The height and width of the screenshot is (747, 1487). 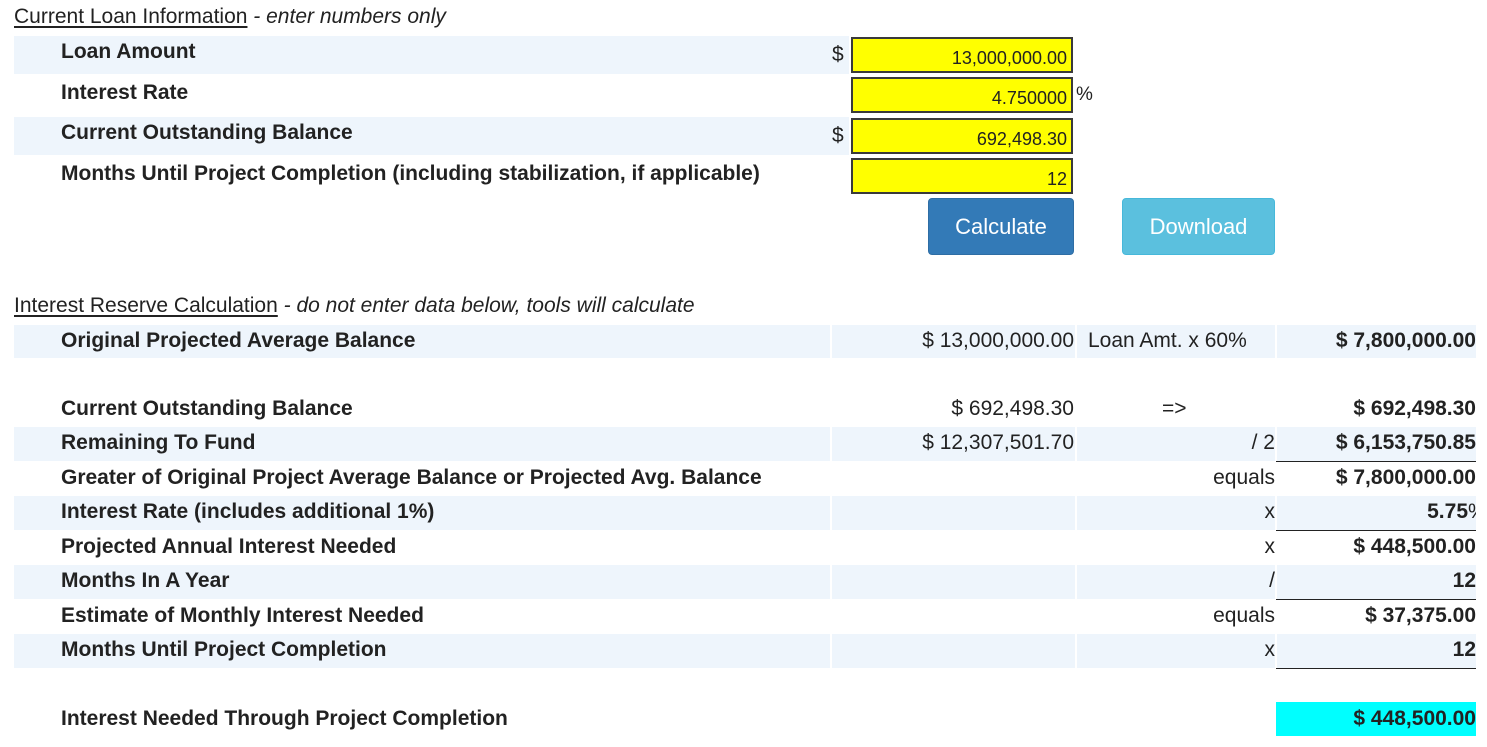 I want to click on reserve-operator: / 2, so click(x=1263, y=442).